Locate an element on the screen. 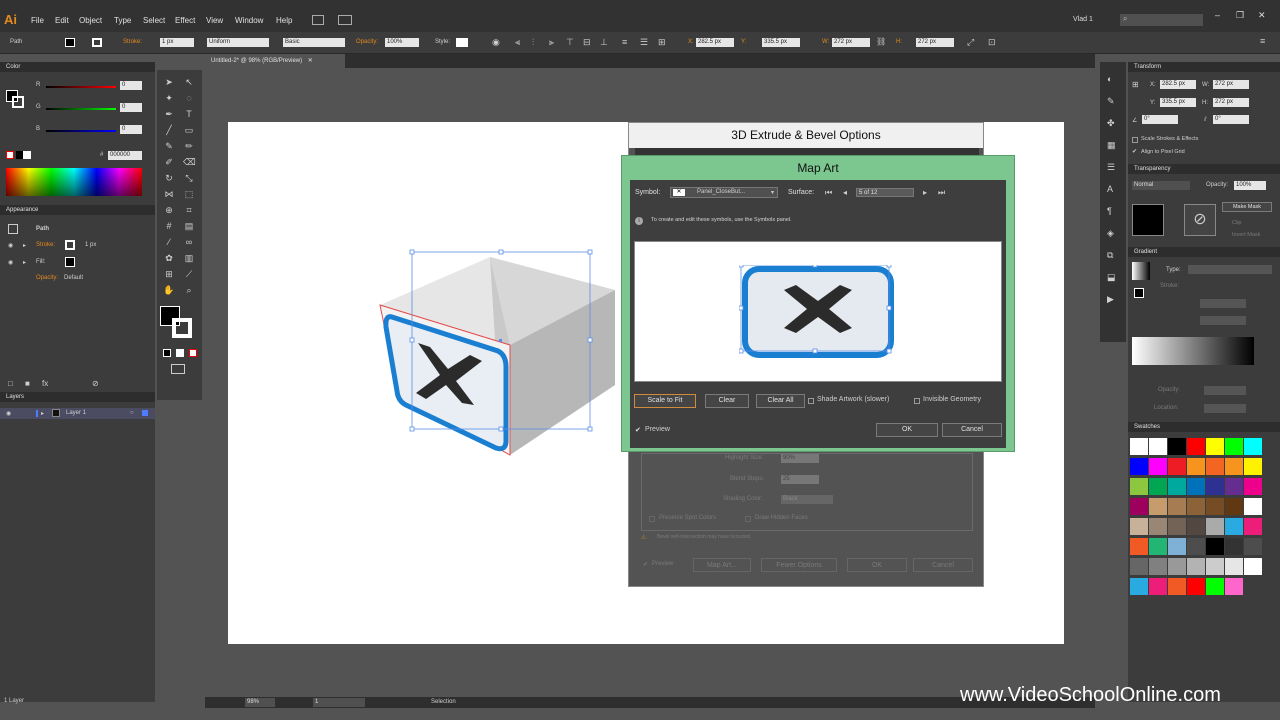 Image resolution: width=1280 pixels, height=720 pixels. type-tool-icon: T is located at coordinates (189, 114).